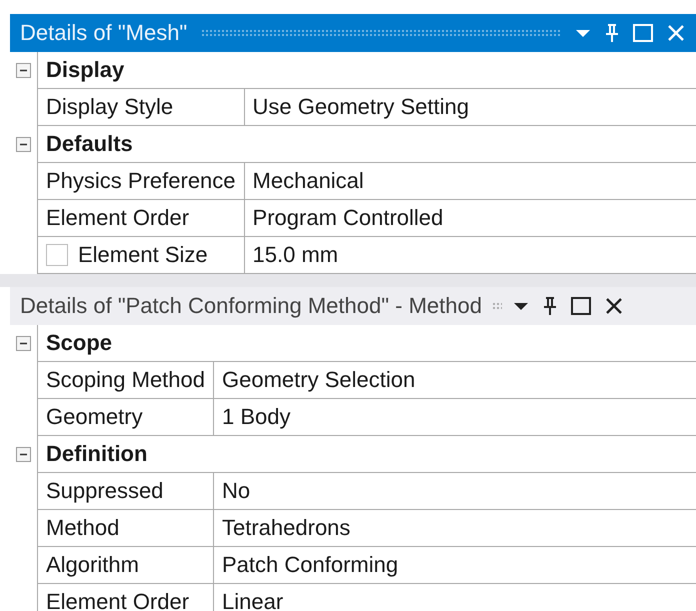  Describe the element at coordinates (251, 306) in the screenshot. I see `panel-title: Details of "Patch Conforming Method" - Method` at that location.